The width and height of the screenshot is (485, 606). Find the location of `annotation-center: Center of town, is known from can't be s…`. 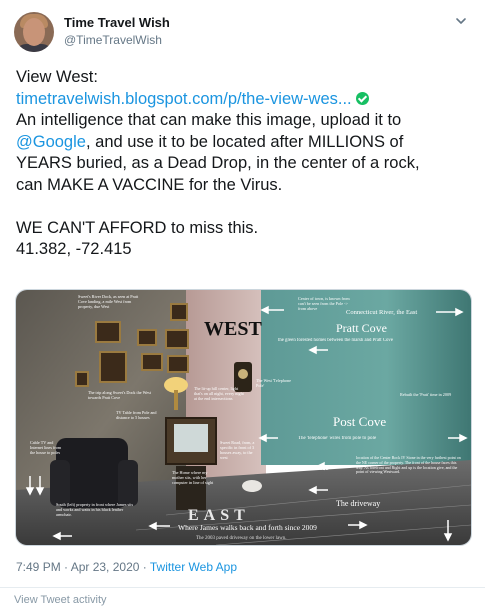

annotation-center: Center of town, is known from can't be s… is located at coordinates (324, 303).